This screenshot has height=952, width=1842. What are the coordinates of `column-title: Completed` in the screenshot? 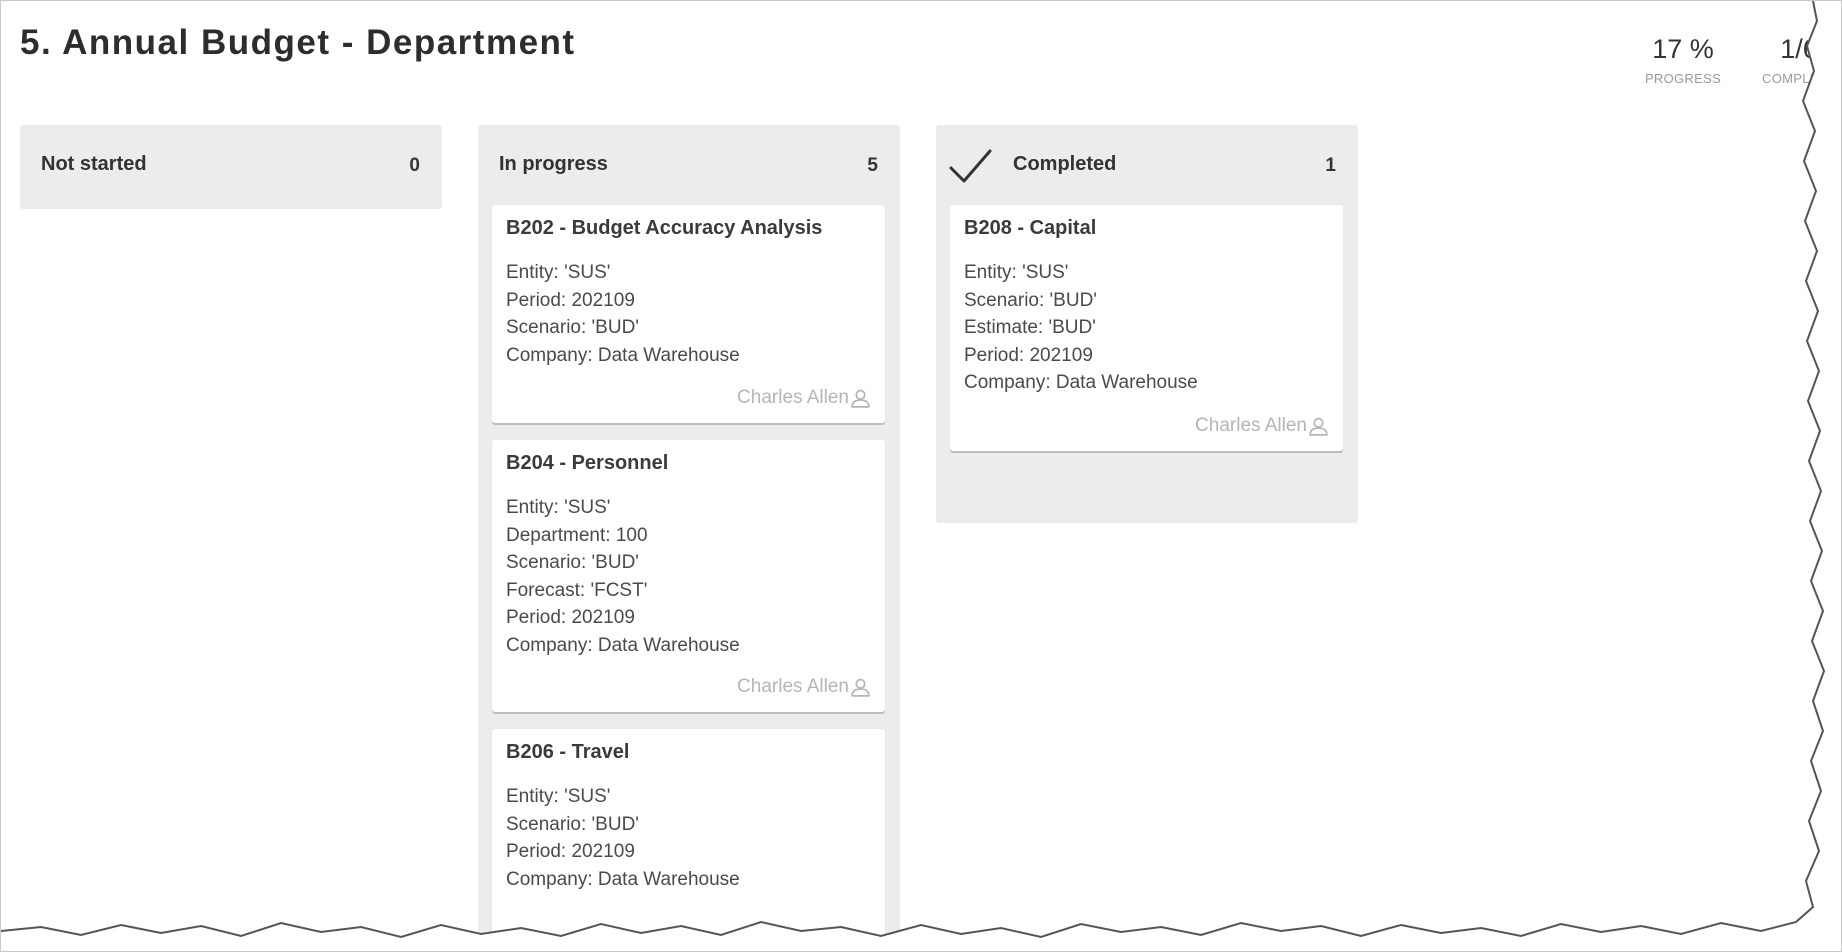 It's located at (1065, 164).